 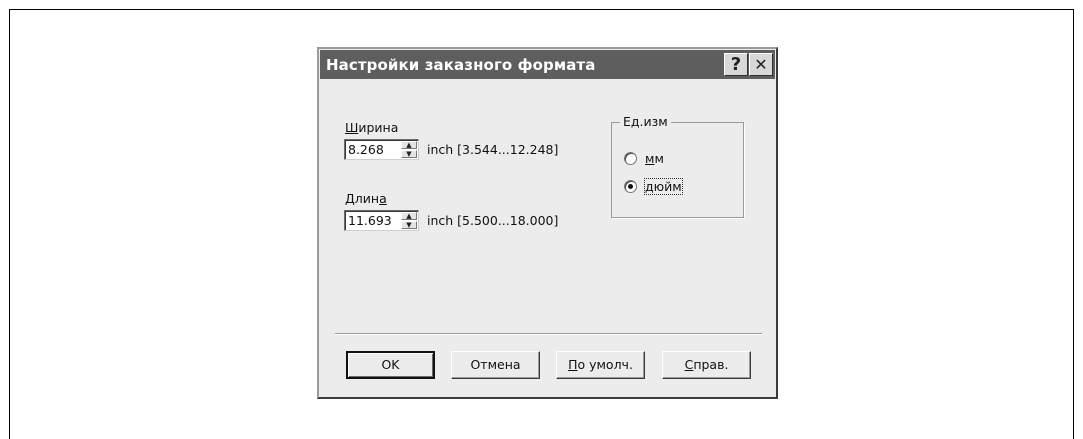 What do you see at coordinates (761, 64) in the screenshot?
I see `close-icon: ✕` at bounding box center [761, 64].